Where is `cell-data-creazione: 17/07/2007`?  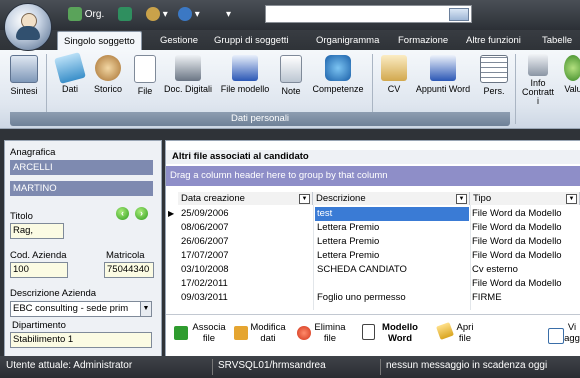 cell-data-creazione: 17/07/2007 is located at coordinates (205, 255).